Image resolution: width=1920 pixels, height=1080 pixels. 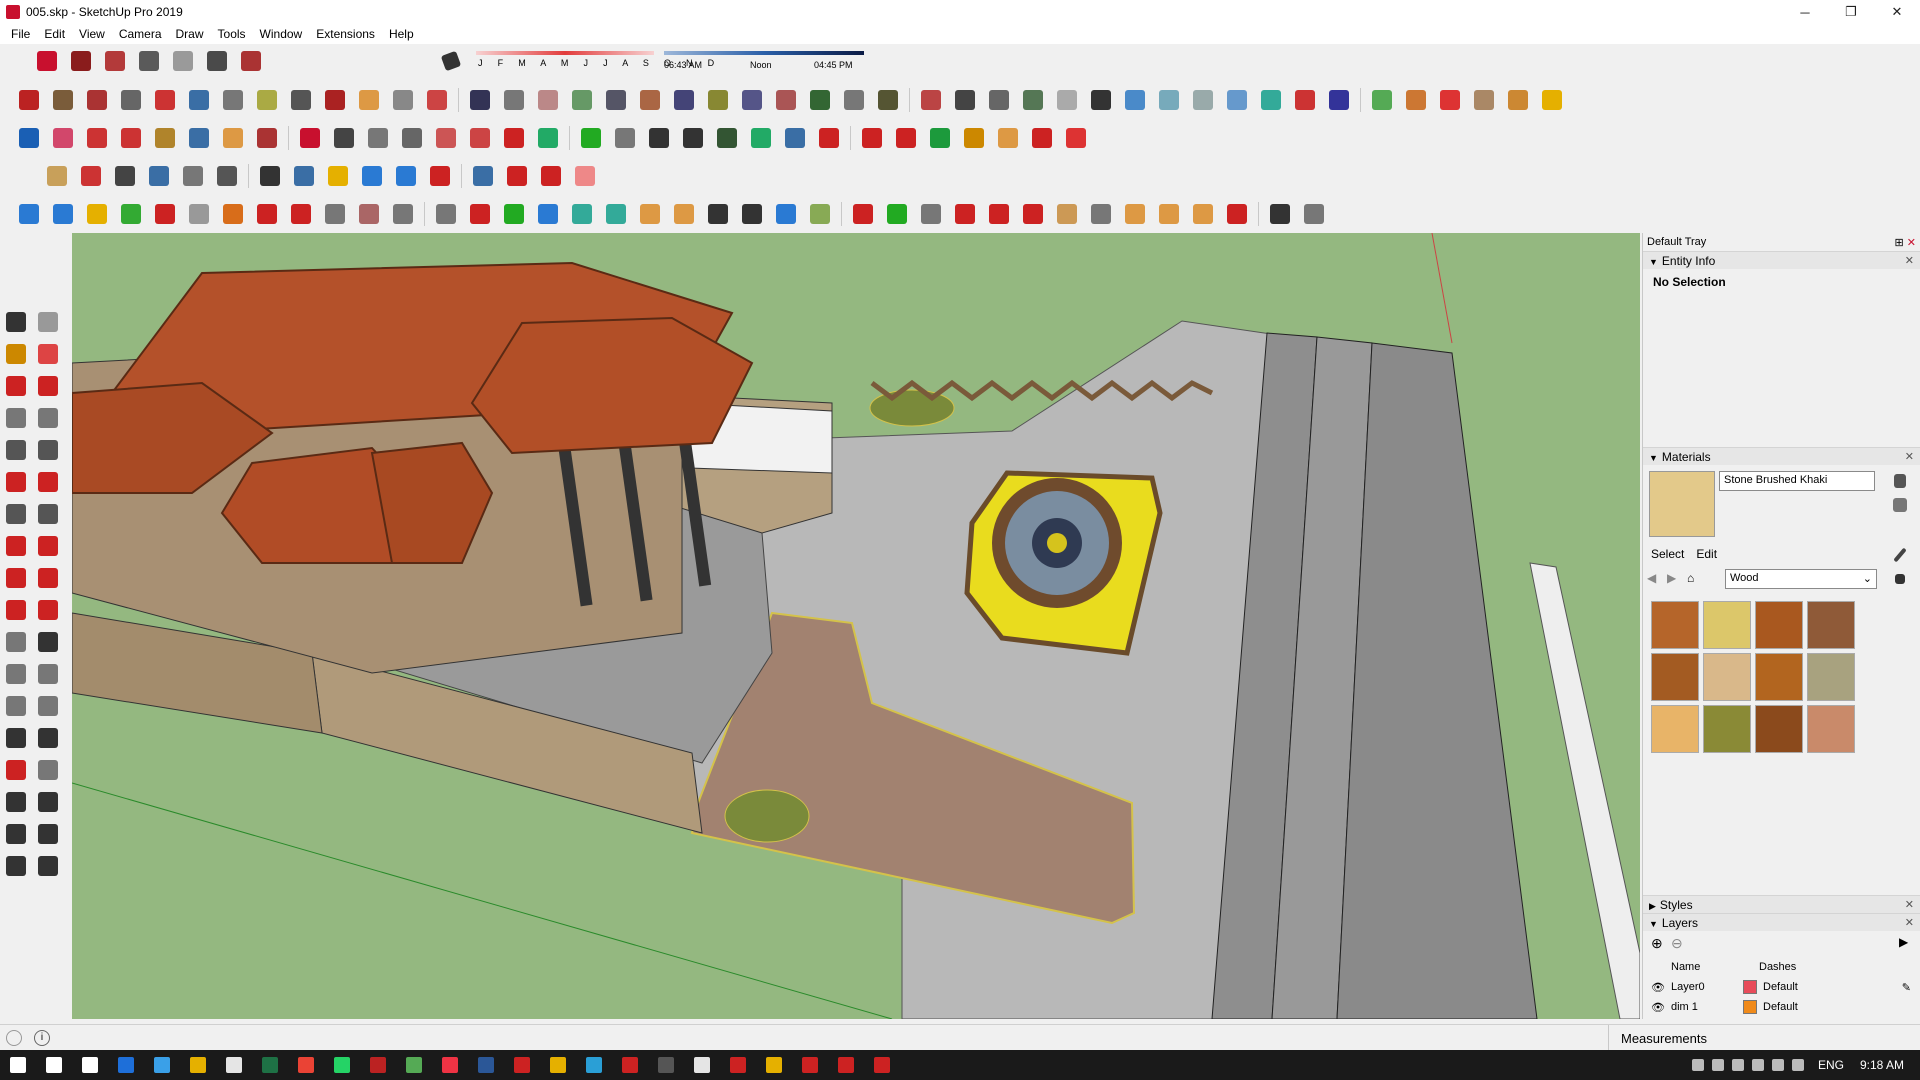 What do you see at coordinates (345, 34) in the screenshot?
I see `menu-extensions: Extensions` at bounding box center [345, 34].